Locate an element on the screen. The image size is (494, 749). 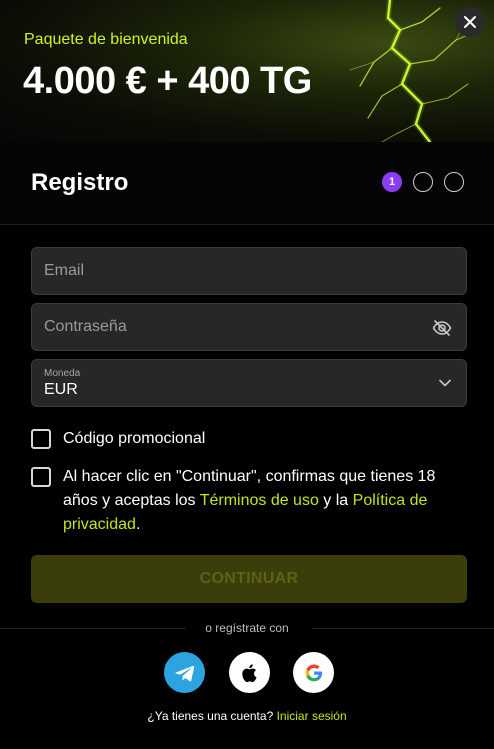
social-divider-text: o regístrate con is located at coordinates (247, 628).